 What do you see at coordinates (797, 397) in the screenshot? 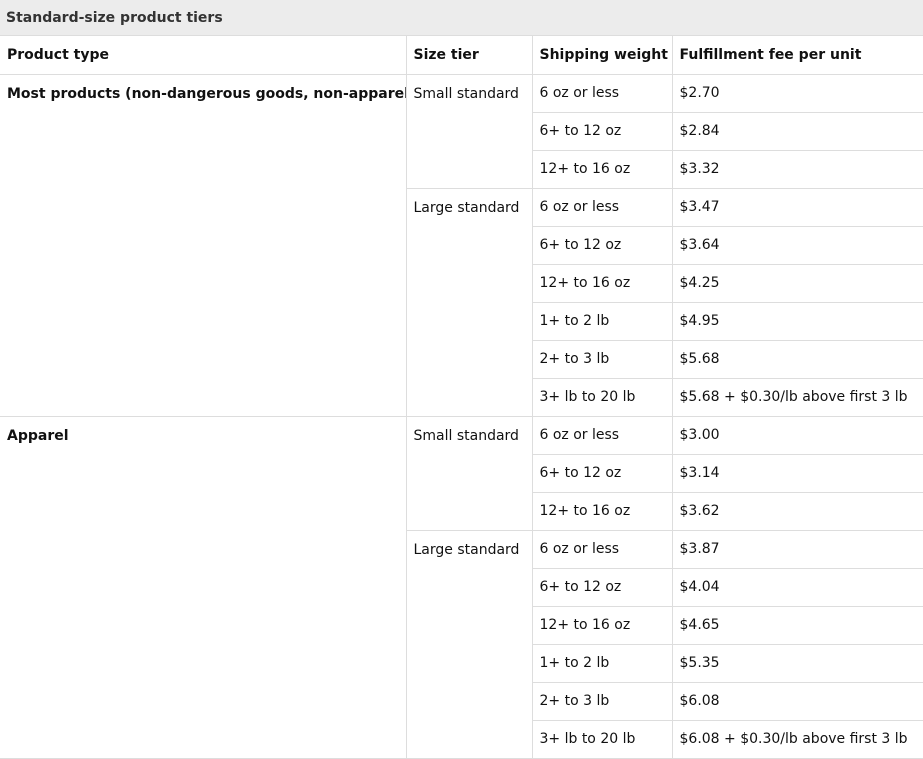
I see `fee-cell: $5.68 + $0.30/lb above first 3 lb` at bounding box center [797, 397].